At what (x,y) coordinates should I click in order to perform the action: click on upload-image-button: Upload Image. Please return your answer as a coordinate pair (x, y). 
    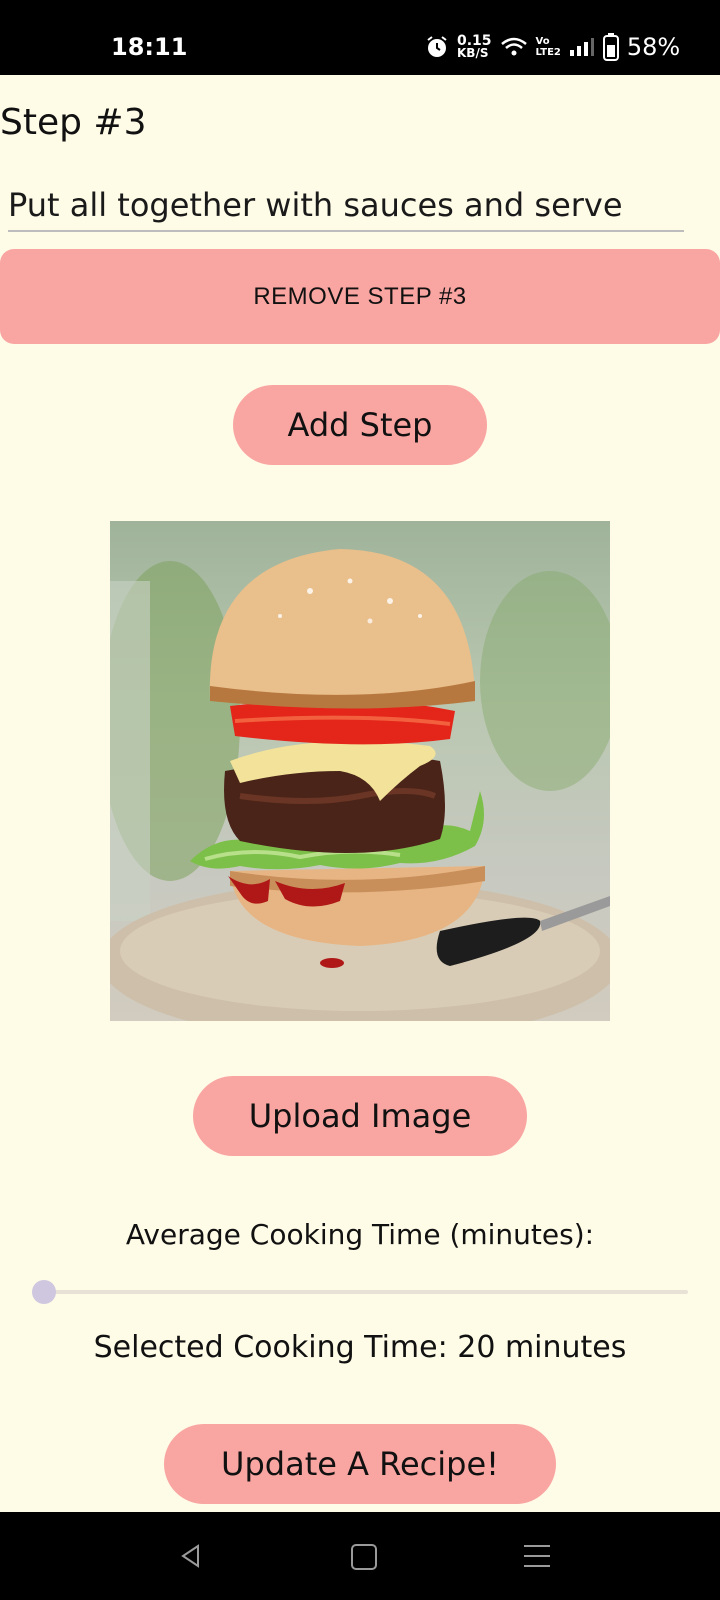
    Looking at the image, I should click on (360, 1116).